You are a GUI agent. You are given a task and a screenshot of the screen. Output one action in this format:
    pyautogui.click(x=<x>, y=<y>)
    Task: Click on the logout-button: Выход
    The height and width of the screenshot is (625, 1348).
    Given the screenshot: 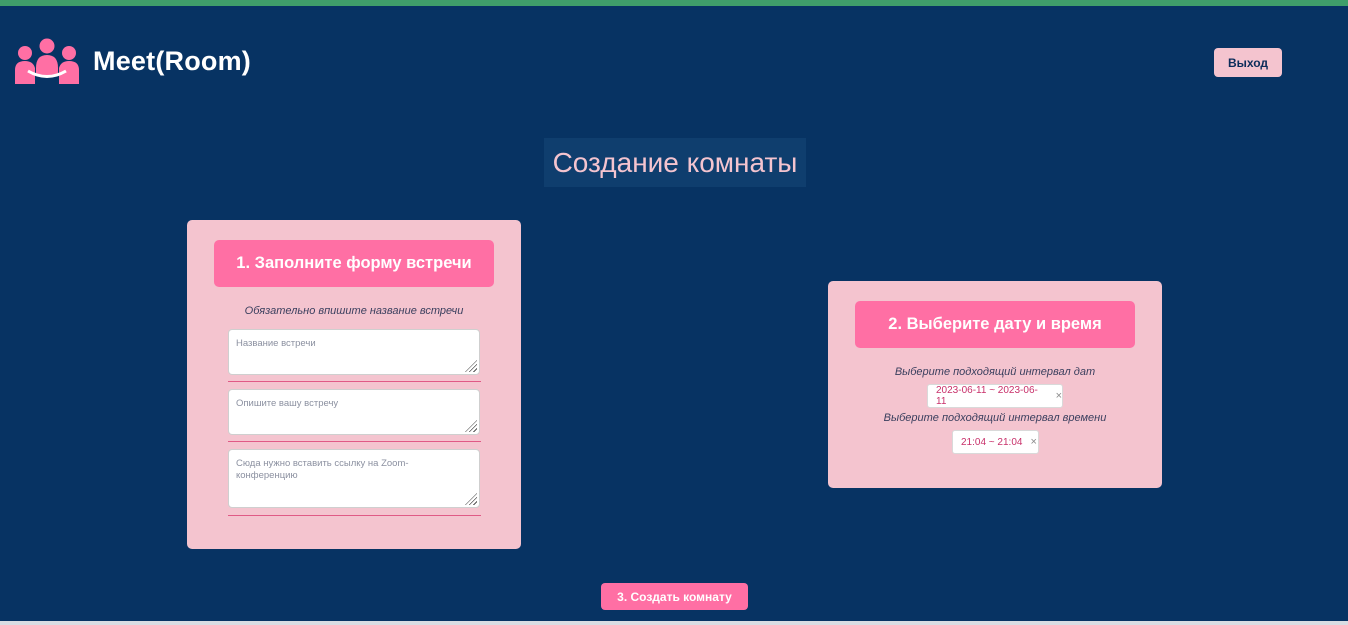 What is the action you would take?
    pyautogui.click(x=1248, y=62)
    